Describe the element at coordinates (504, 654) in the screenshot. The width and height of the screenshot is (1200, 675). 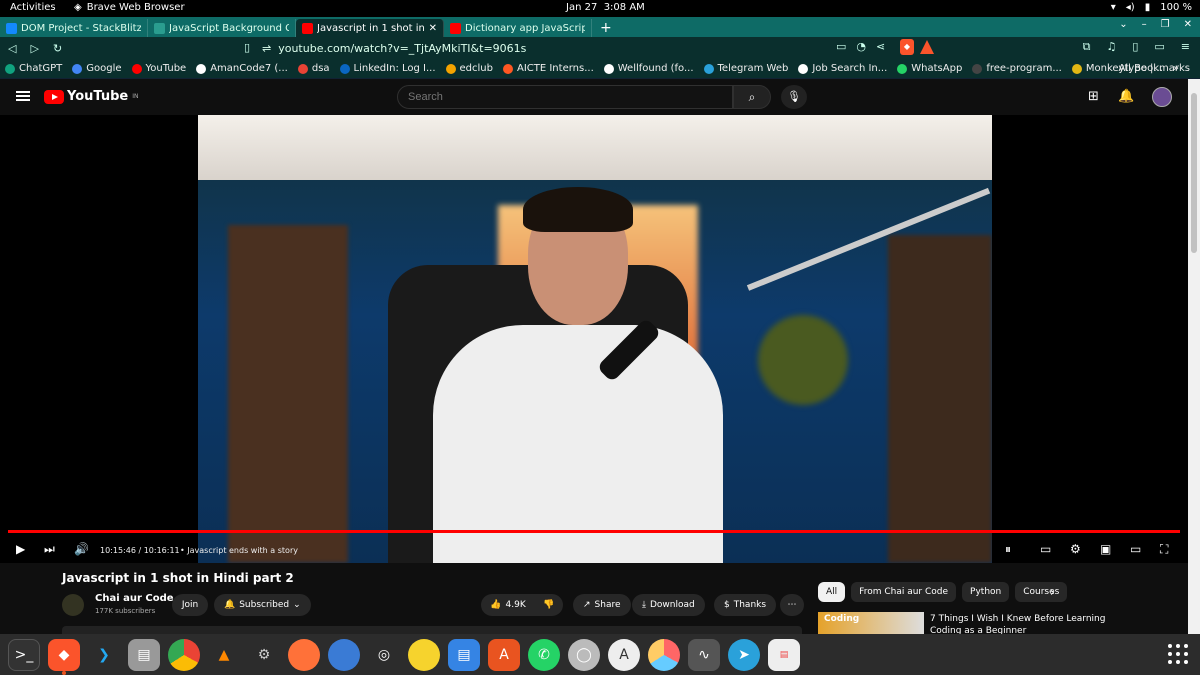
I see `software-icon: A` at that location.